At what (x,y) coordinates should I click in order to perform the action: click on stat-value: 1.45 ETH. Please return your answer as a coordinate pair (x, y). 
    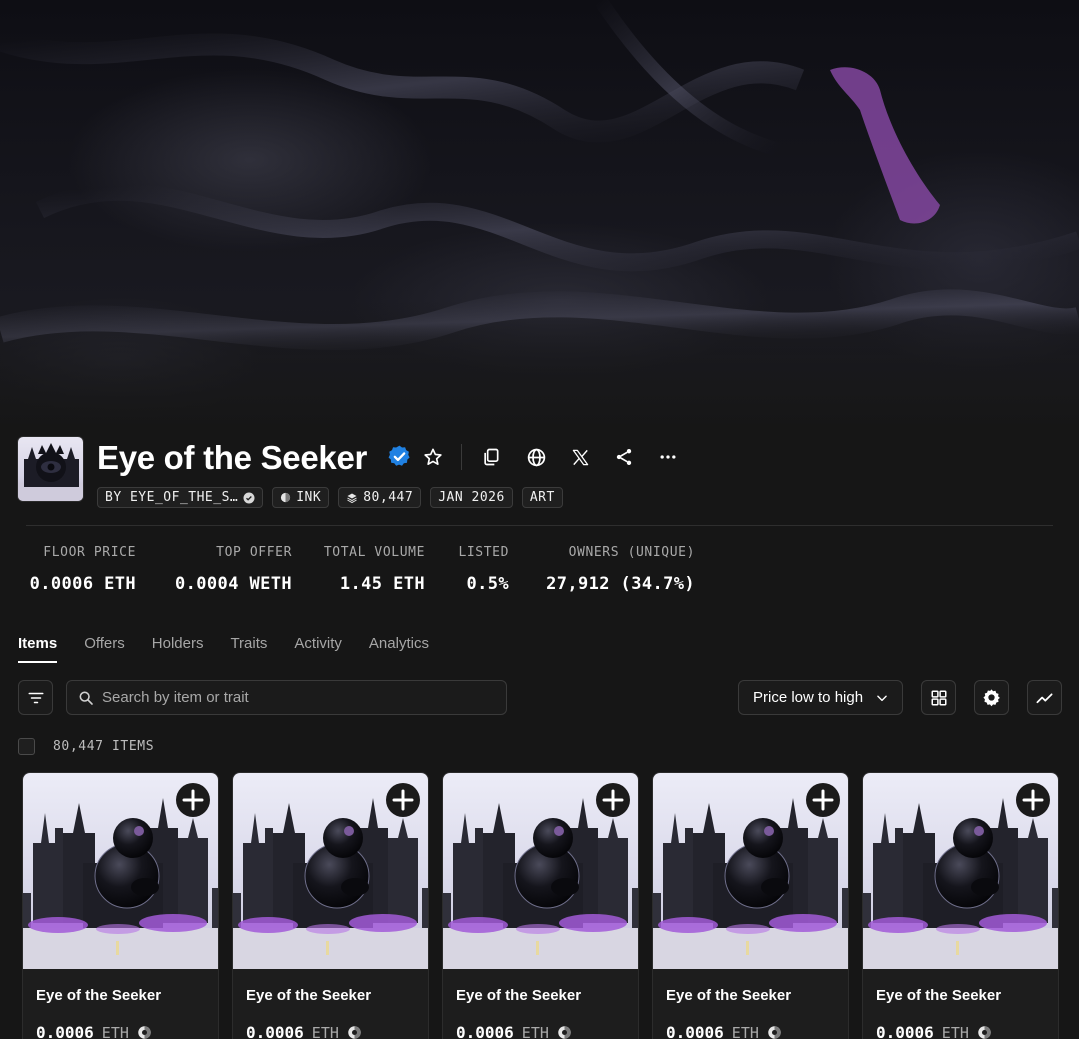
    Looking at the image, I should click on (382, 584).